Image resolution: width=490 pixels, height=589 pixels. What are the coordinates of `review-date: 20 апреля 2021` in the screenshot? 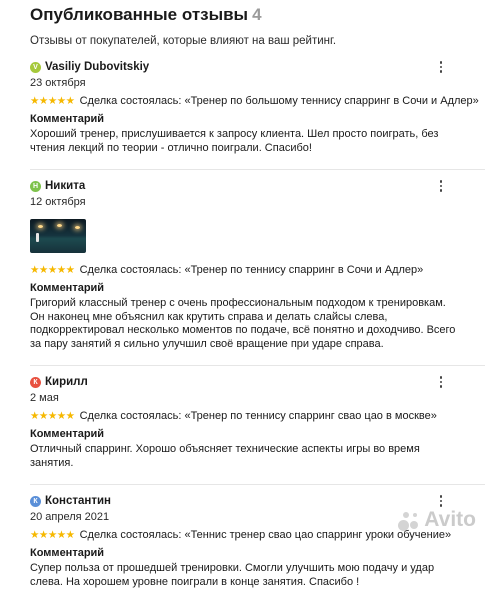 It's located at (70, 517).